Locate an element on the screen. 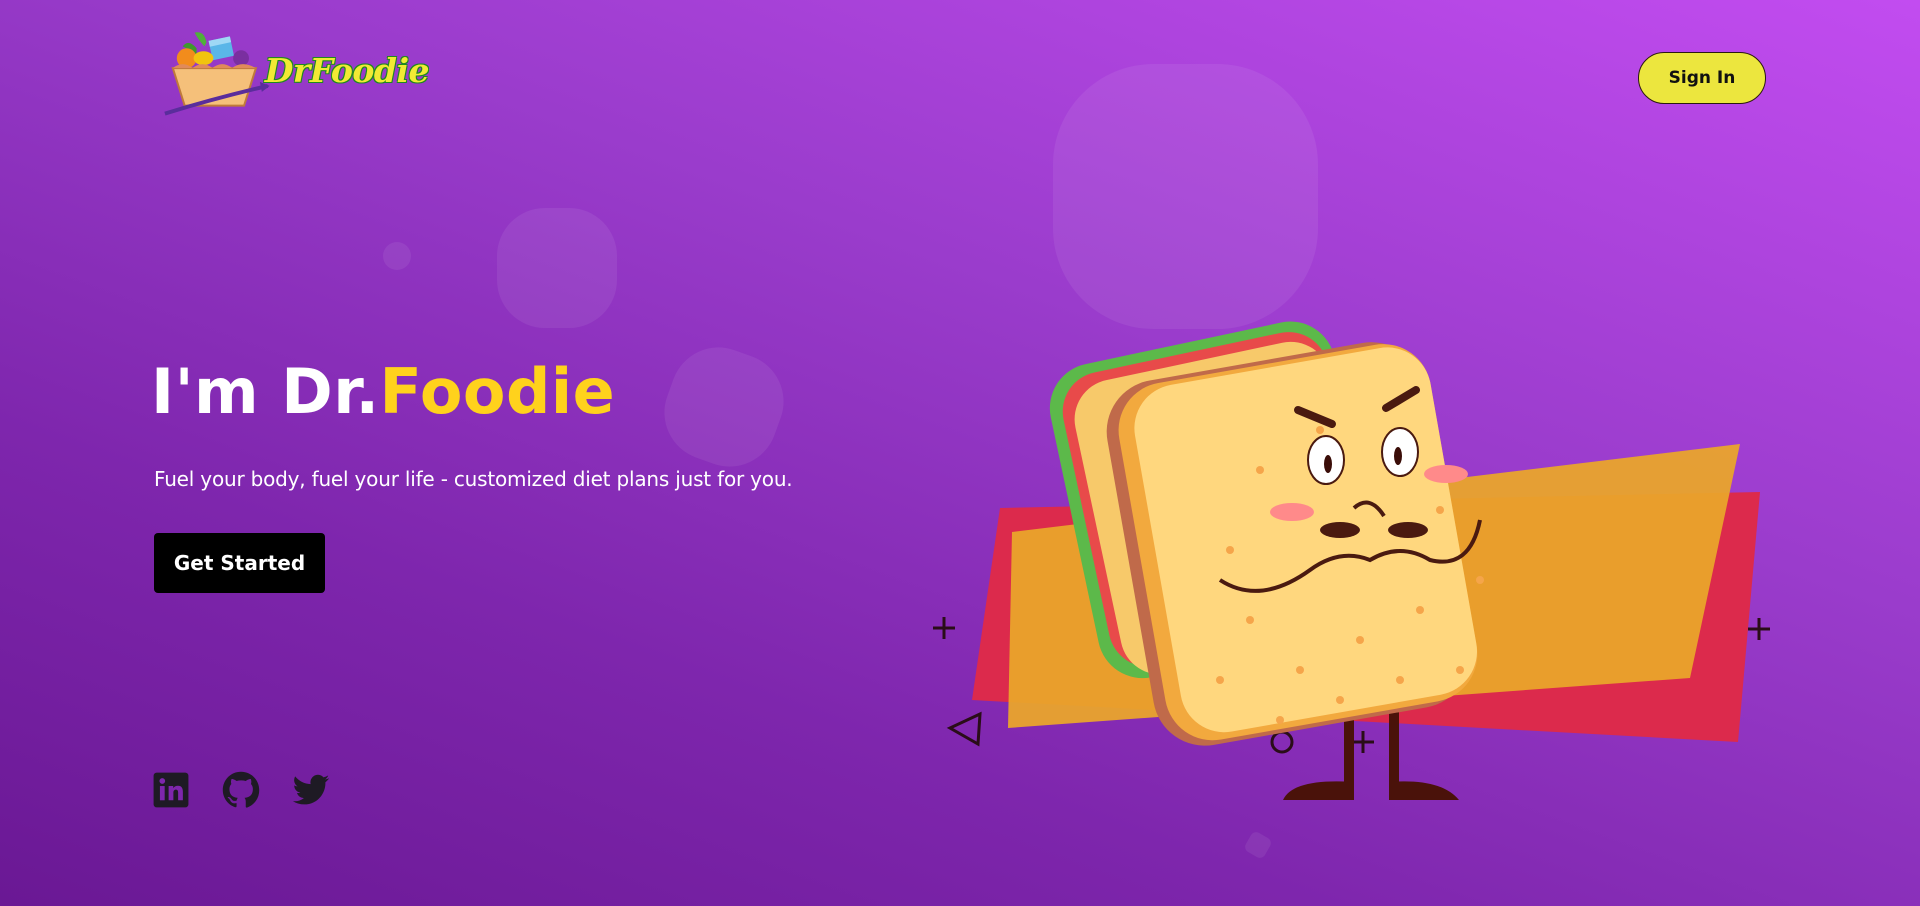 The image size is (1920, 906). twitter-icon is located at coordinates (311, 789).